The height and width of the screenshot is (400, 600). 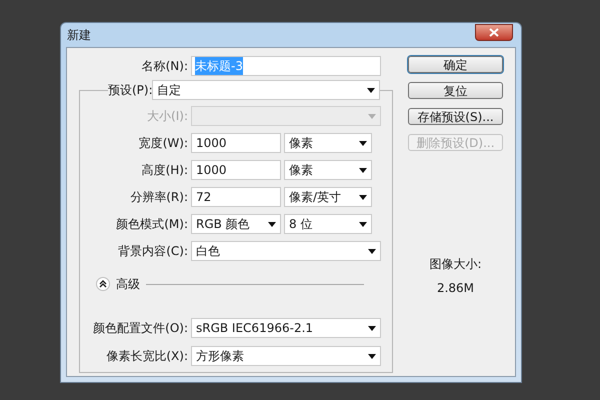 I want to click on dropdown: 像素/英寸, so click(x=328, y=197).